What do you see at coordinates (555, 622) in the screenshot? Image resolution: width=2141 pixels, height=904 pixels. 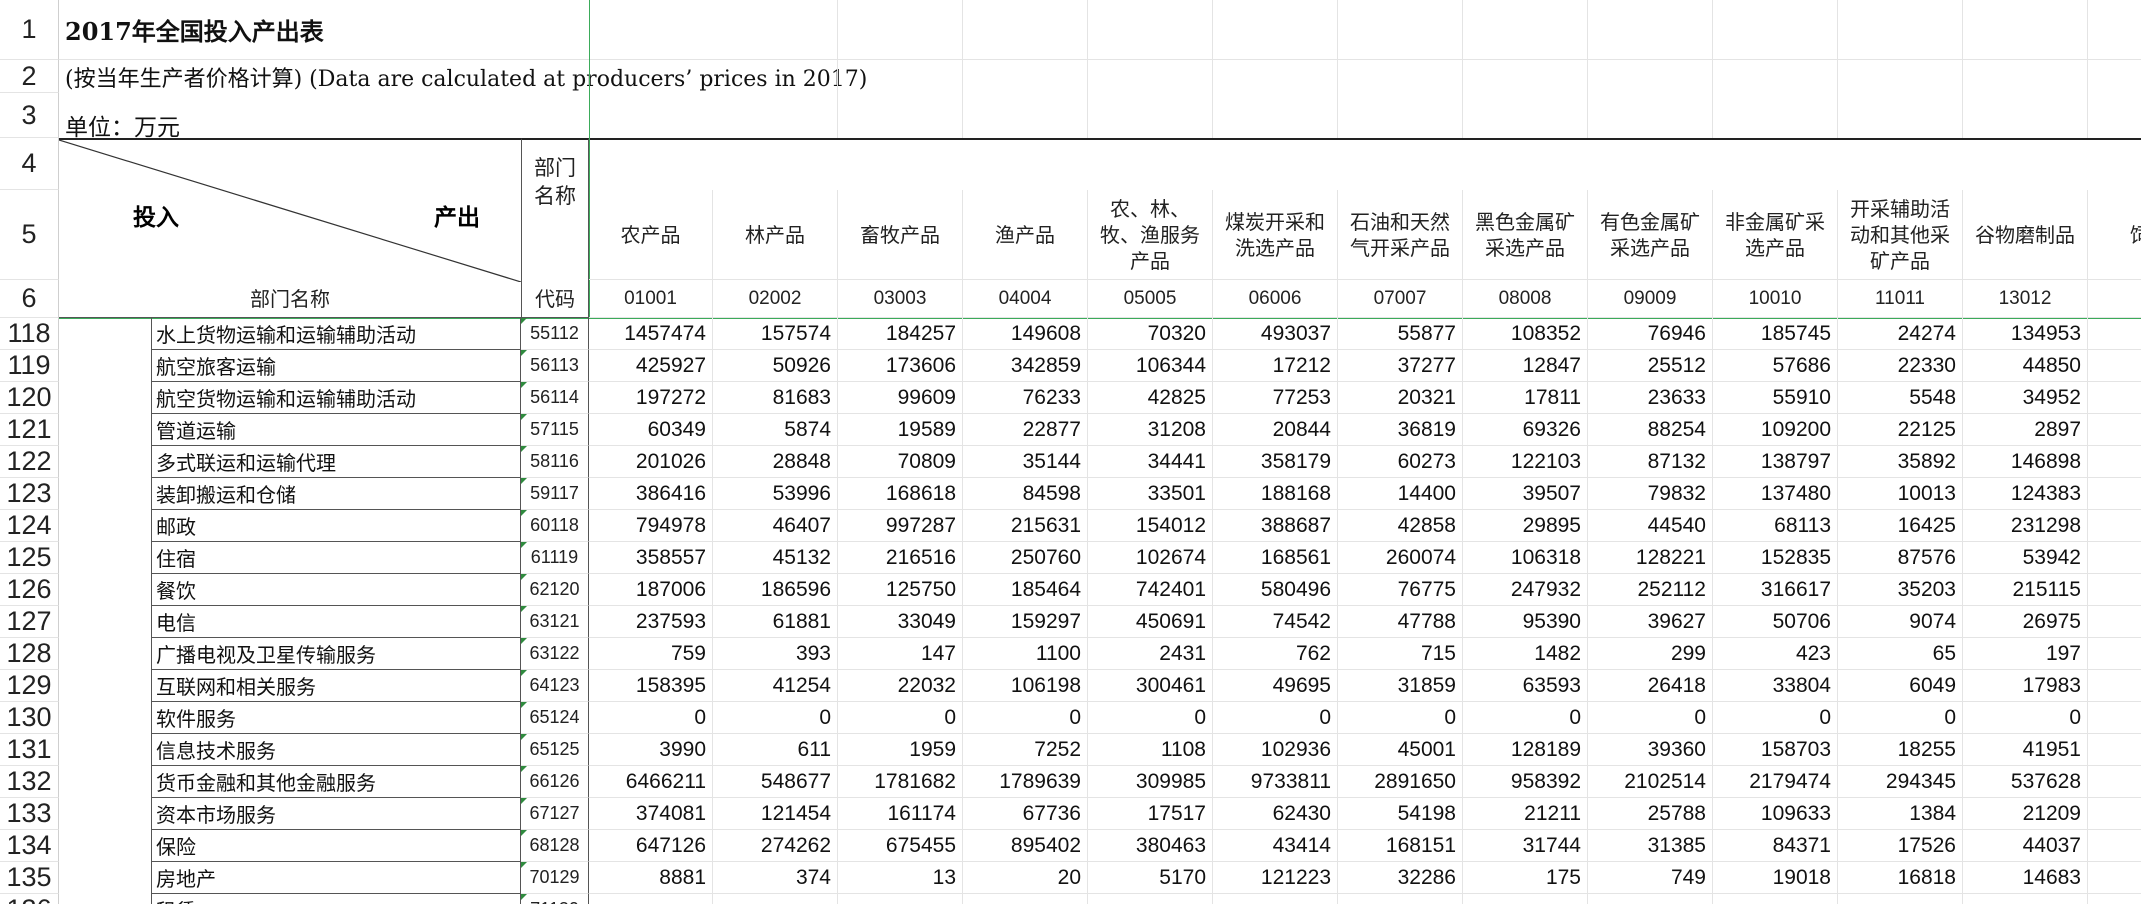 I see `dept-code-cell: 63121` at bounding box center [555, 622].